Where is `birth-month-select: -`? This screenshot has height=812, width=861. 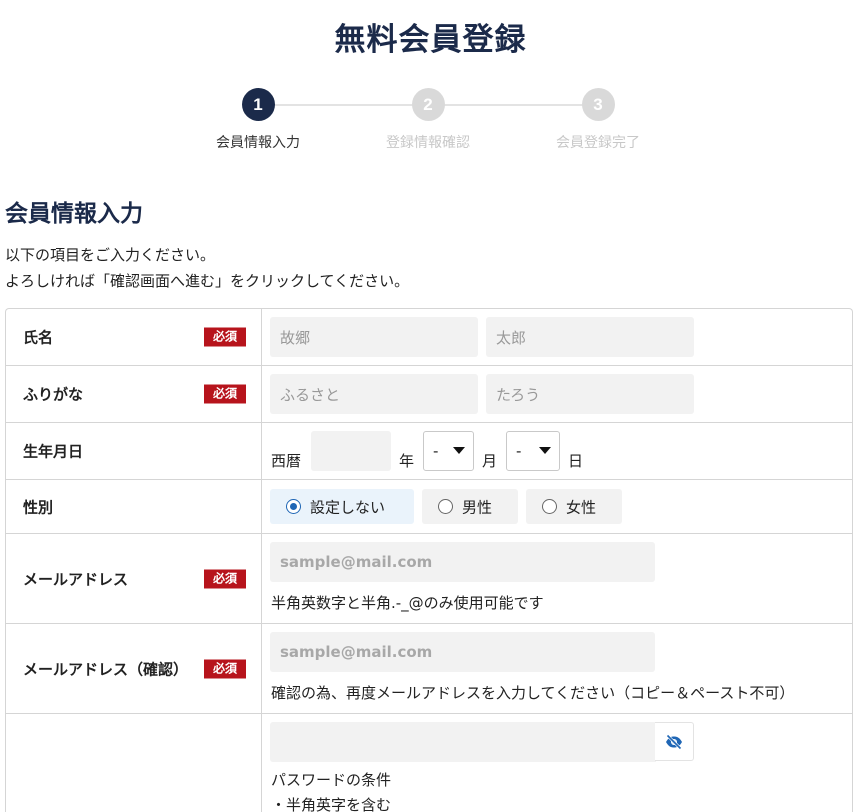
birth-month-select: - is located at coordinates (448, 451).